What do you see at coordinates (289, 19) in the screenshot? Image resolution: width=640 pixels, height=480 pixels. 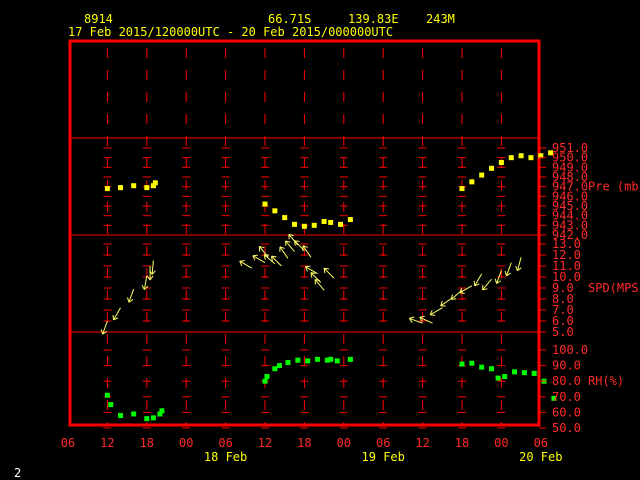 I see `station-lat: 66.71S` at bounding box center [289, 19].